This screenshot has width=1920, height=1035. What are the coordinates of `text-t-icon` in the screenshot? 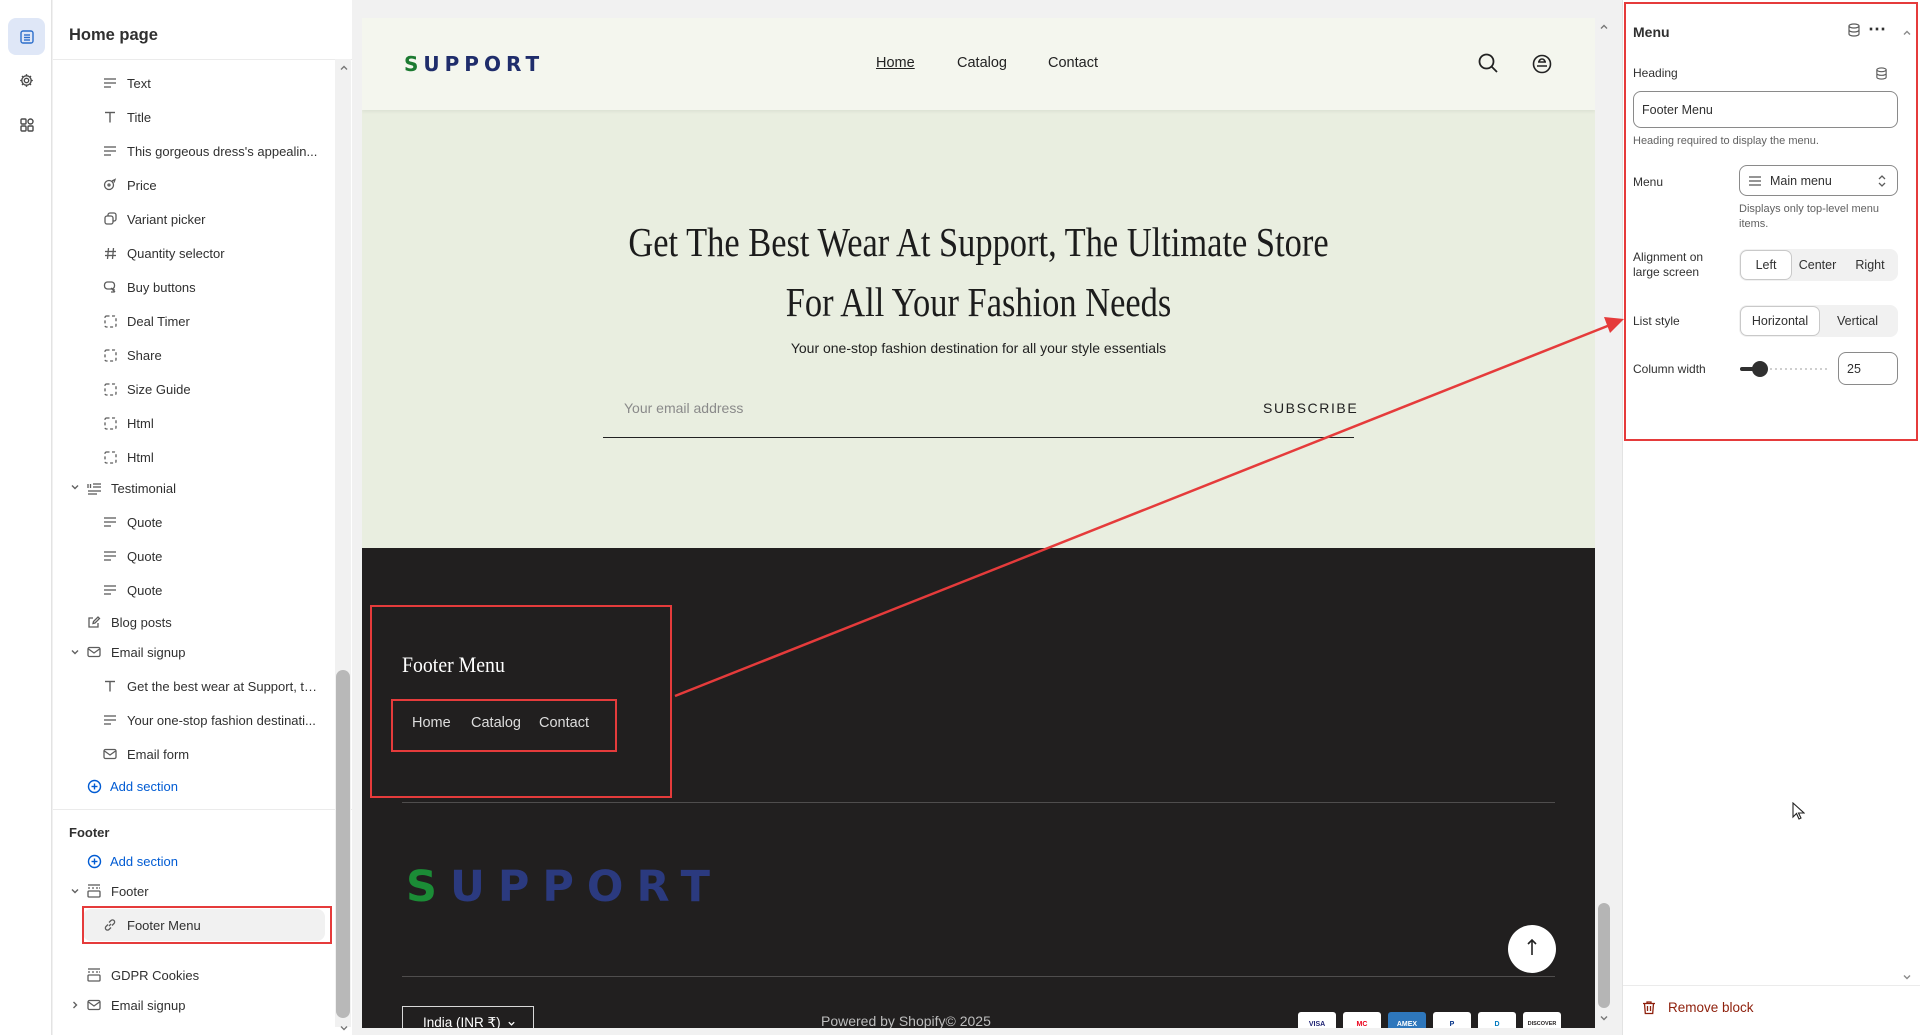 It's located at (110, 117).